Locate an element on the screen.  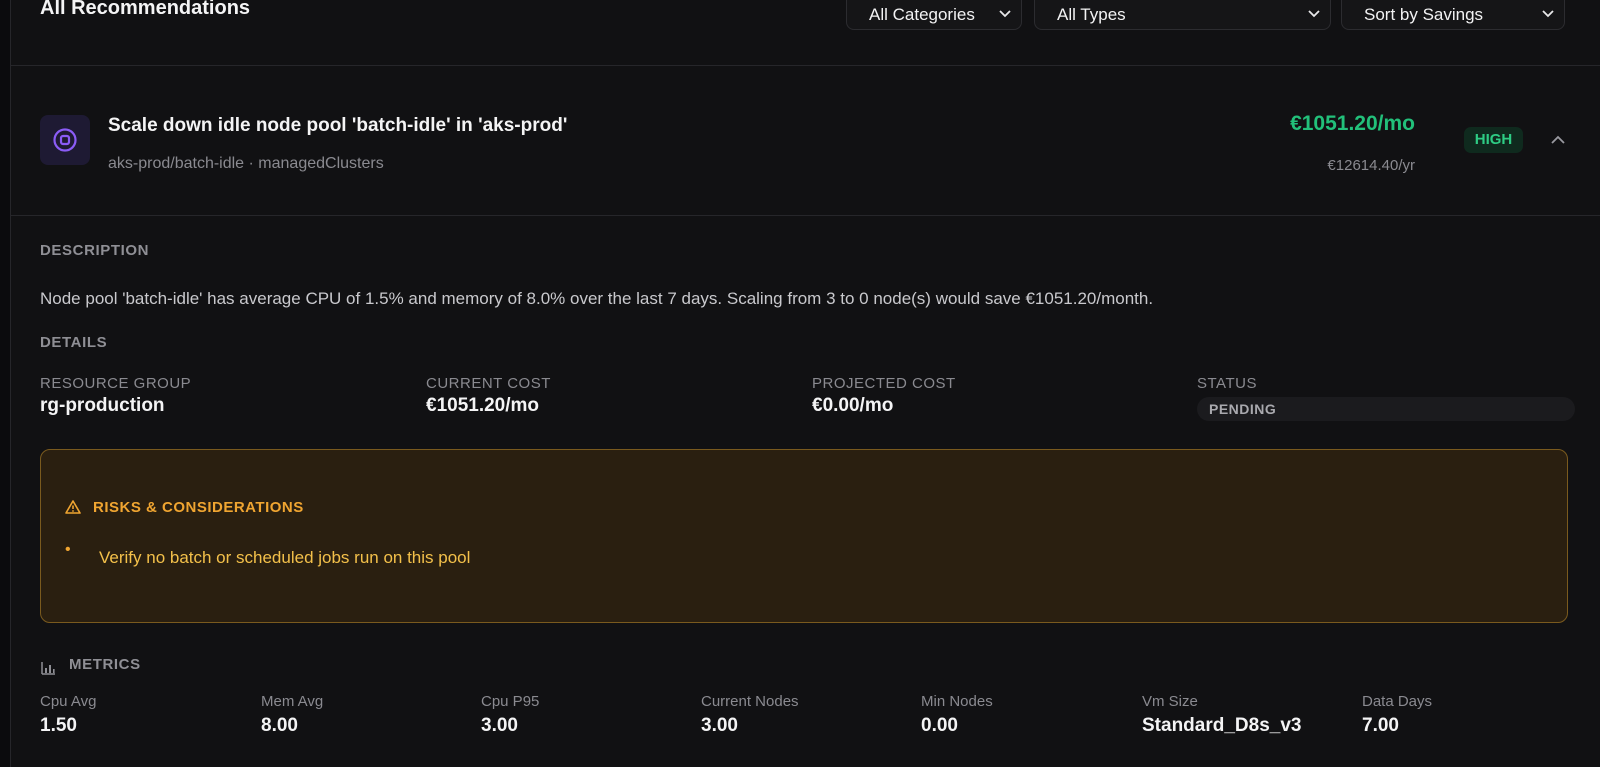
metric-value: 0.00 is located at coordinates (939, 725).